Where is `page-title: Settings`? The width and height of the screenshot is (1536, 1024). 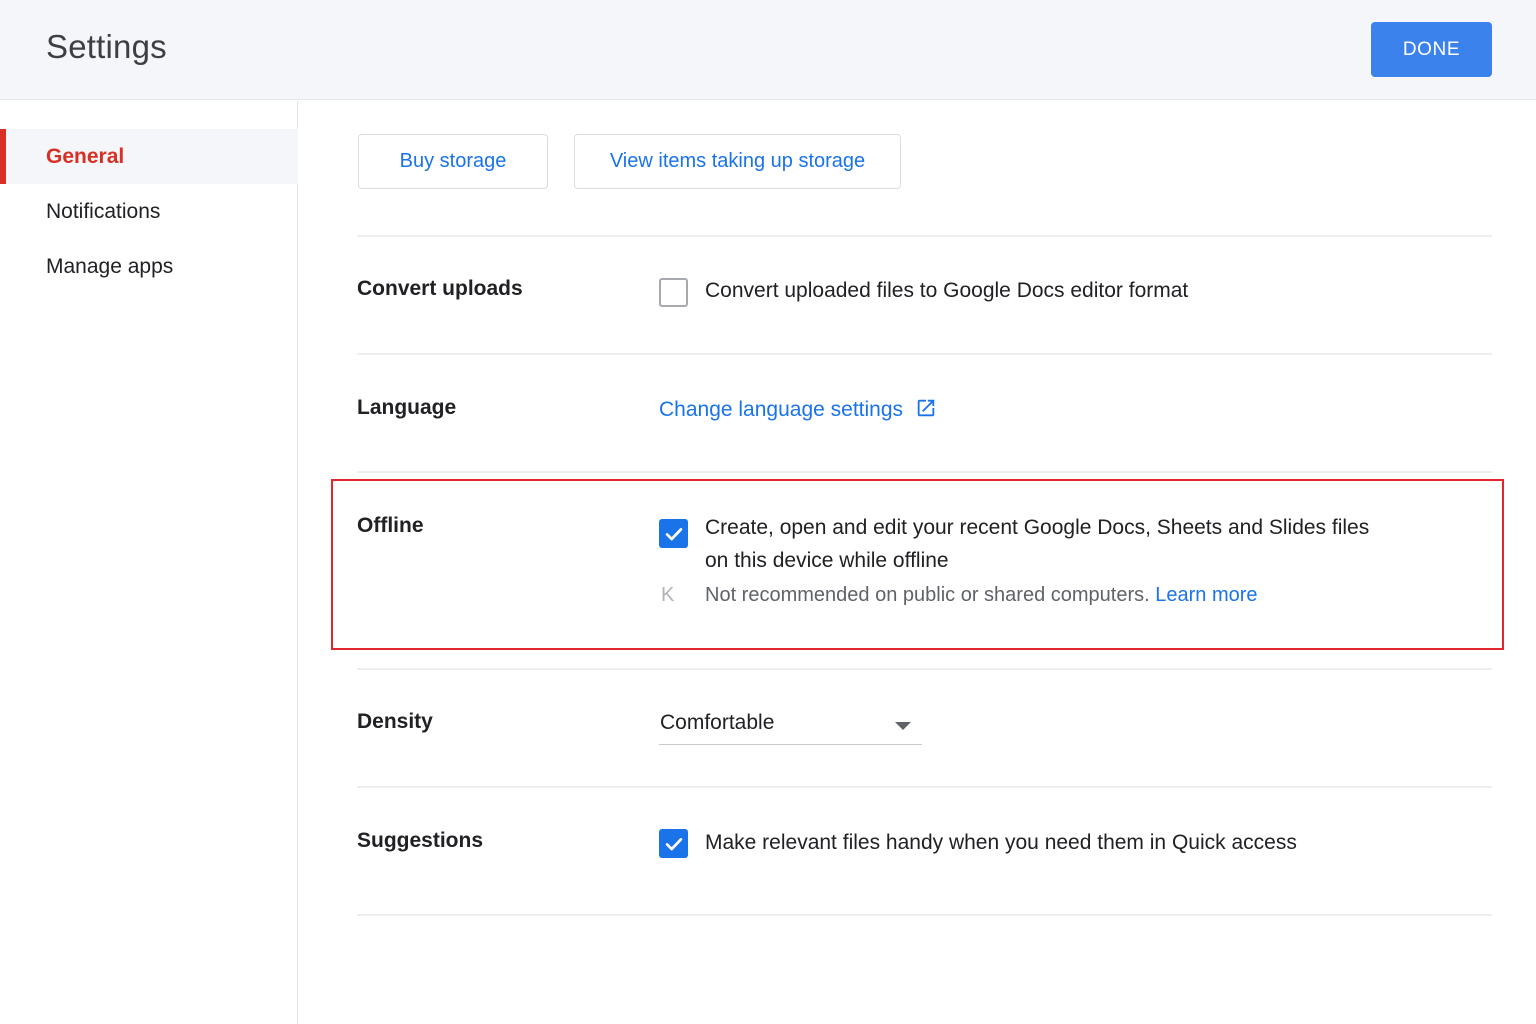
page-title: Settings is located at coordinates (106, 46).